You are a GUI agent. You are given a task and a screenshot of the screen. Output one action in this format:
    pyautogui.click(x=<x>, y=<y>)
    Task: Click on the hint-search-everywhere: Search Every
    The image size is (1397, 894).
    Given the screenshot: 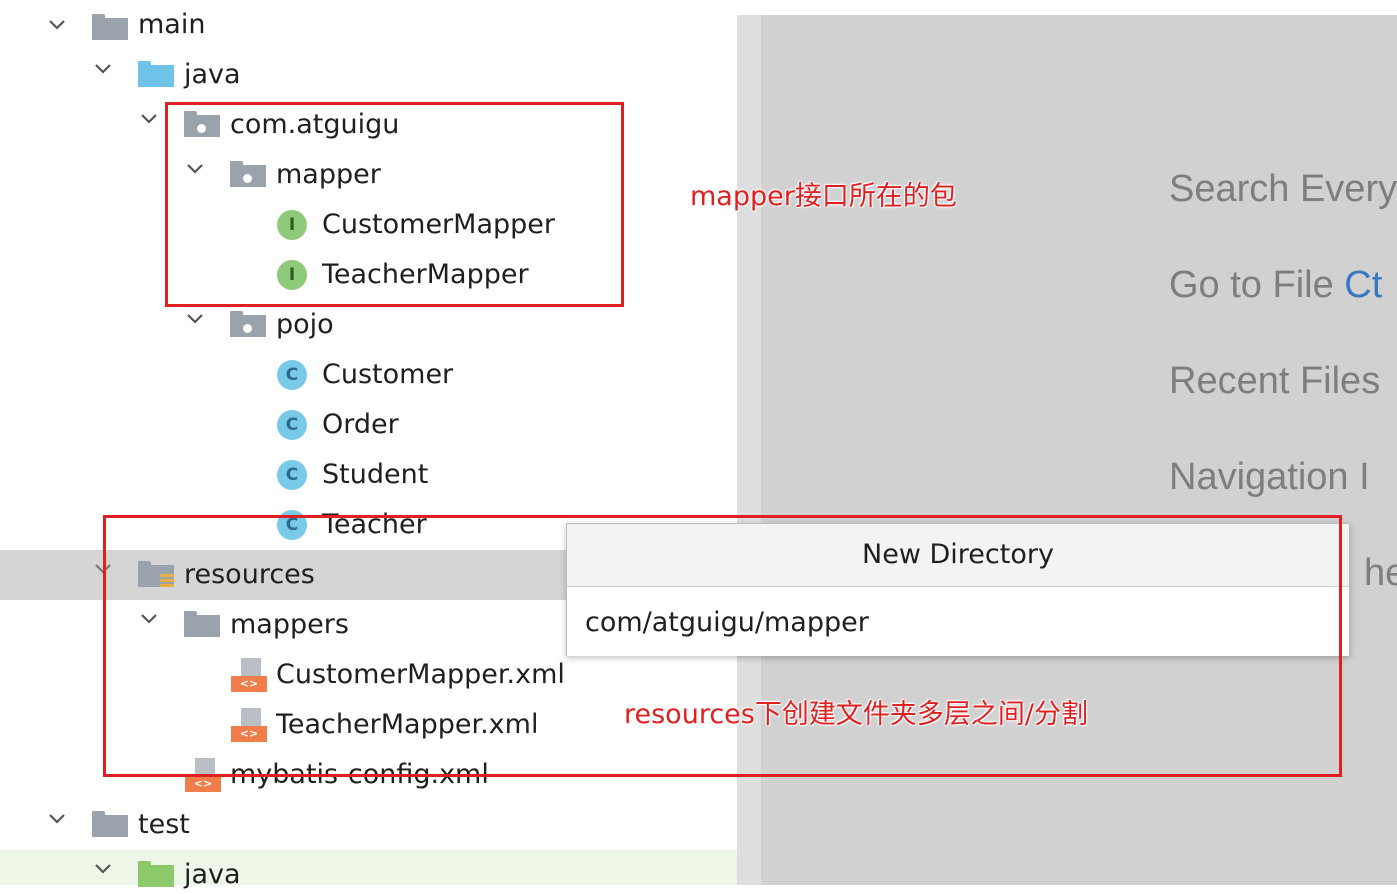 What is the action you would take?
    pyautogui.click(x=1283, y=189)
    